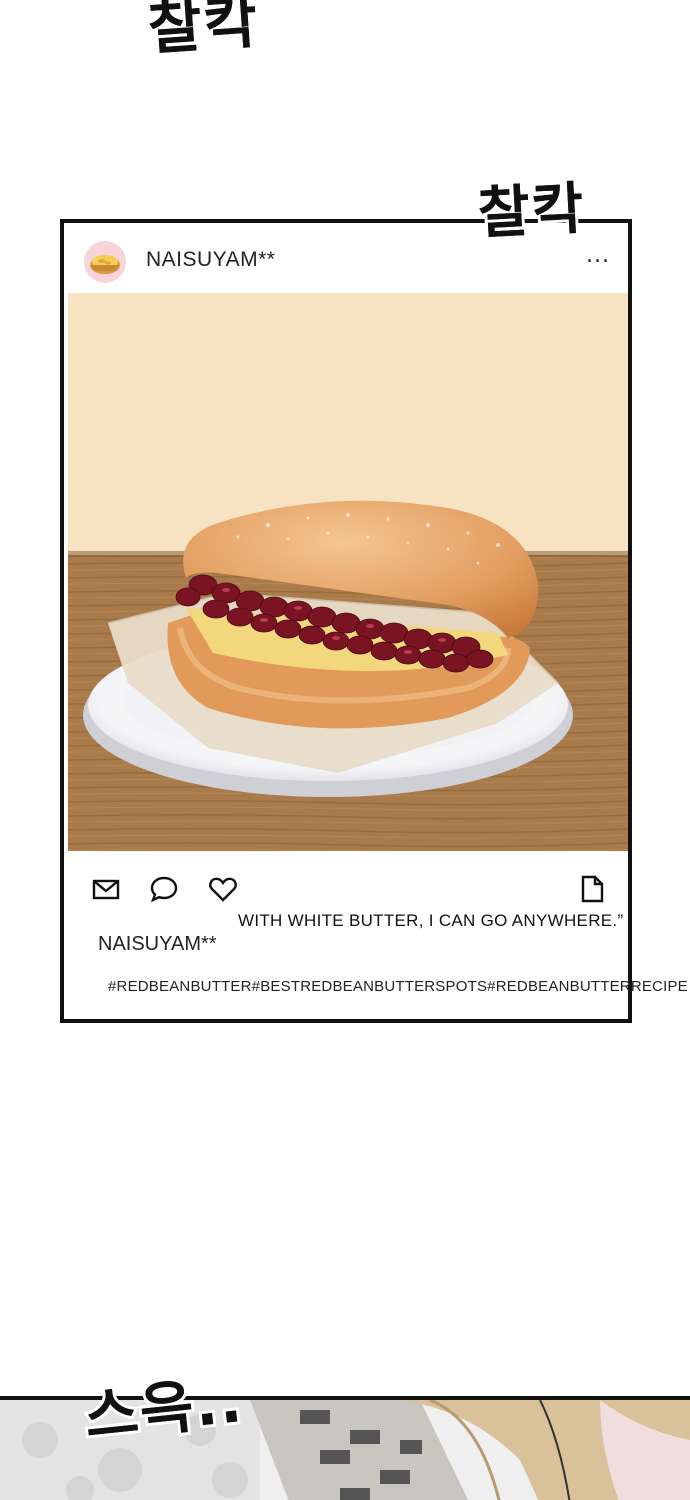  I want to click on mail-icon, so click(106, 889).